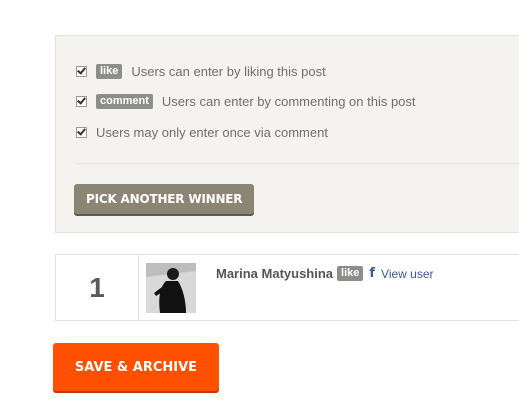  I want to click on option-like-label: Users can enter by liking this post, so click(228, 71).